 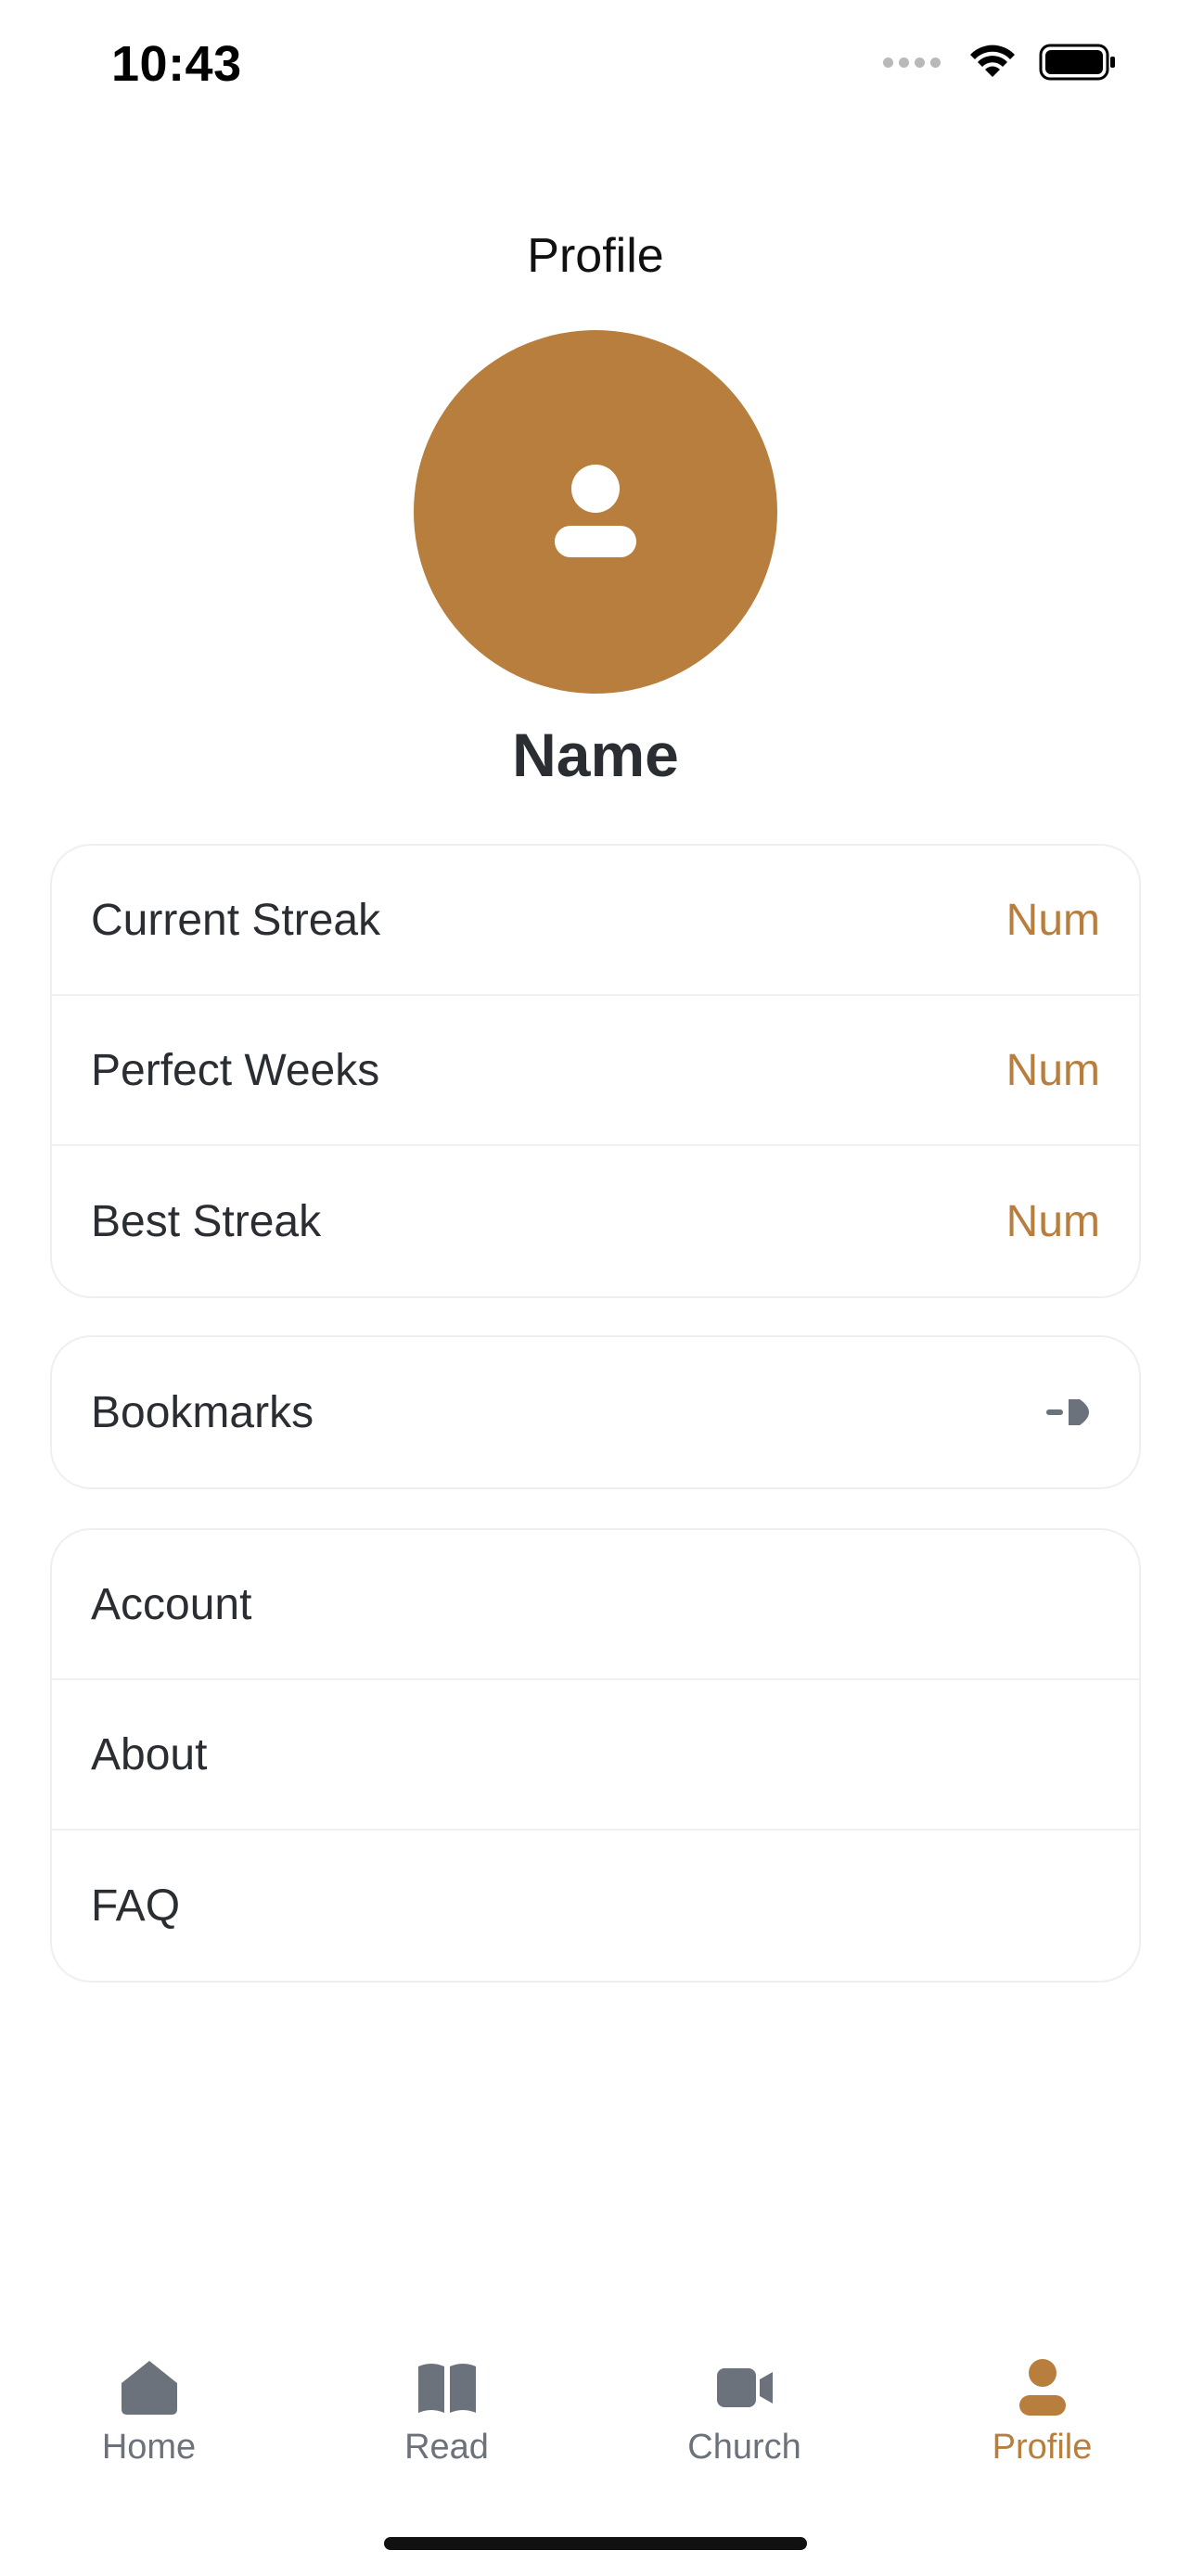 What do you see at coordinates (171, 1604) in the screenshot?
I see `menu-item-label: Account` at bounding box center [171, 1604].